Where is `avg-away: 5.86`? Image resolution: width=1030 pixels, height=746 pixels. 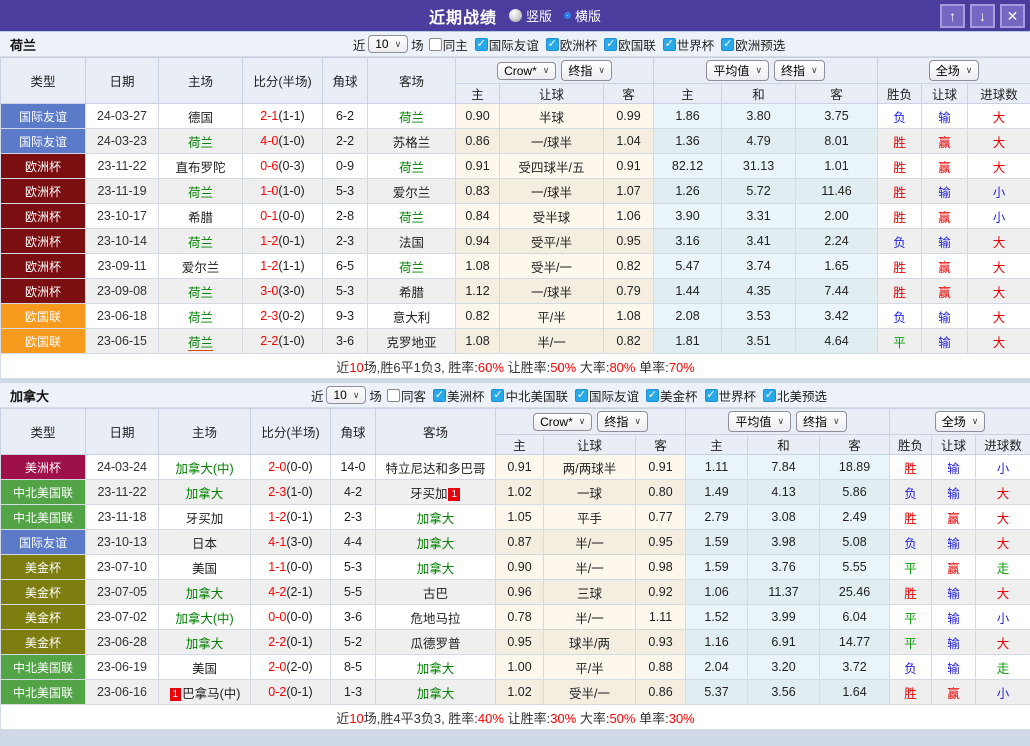 avg-away: 5.86 is located at coordinates (855, 492).